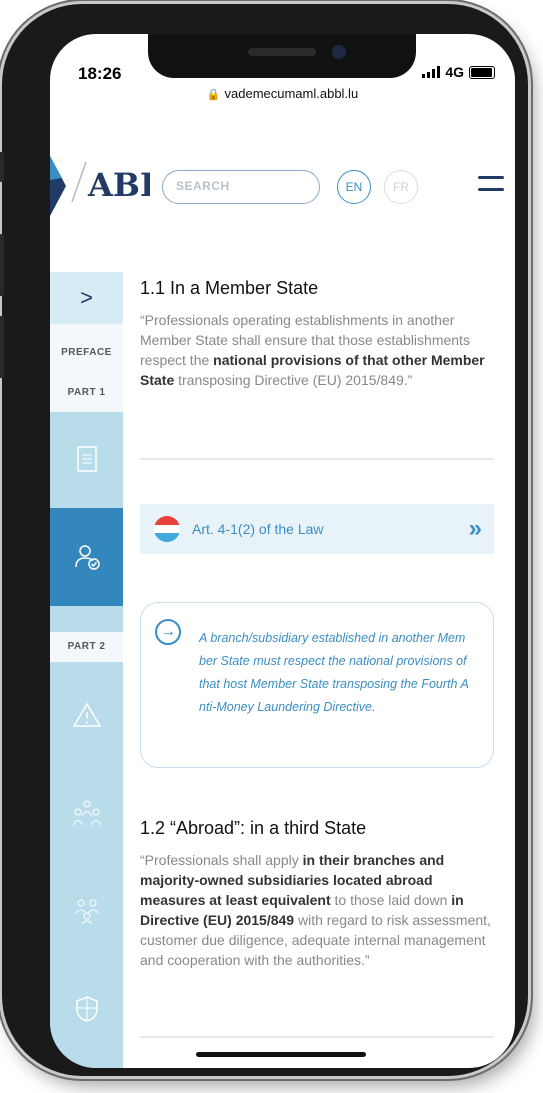 This screenshot has height=1093, width=543. I want to click on shield-icon, so click(86, 1009).